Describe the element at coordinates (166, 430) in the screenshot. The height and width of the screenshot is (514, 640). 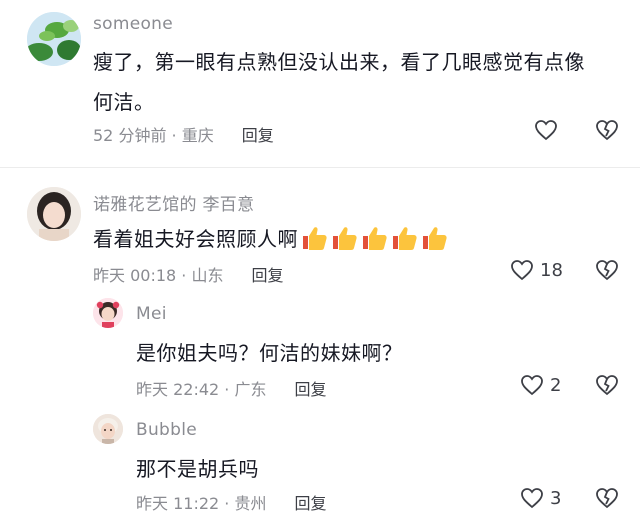
I see `reply-author: Bubble` at that location.